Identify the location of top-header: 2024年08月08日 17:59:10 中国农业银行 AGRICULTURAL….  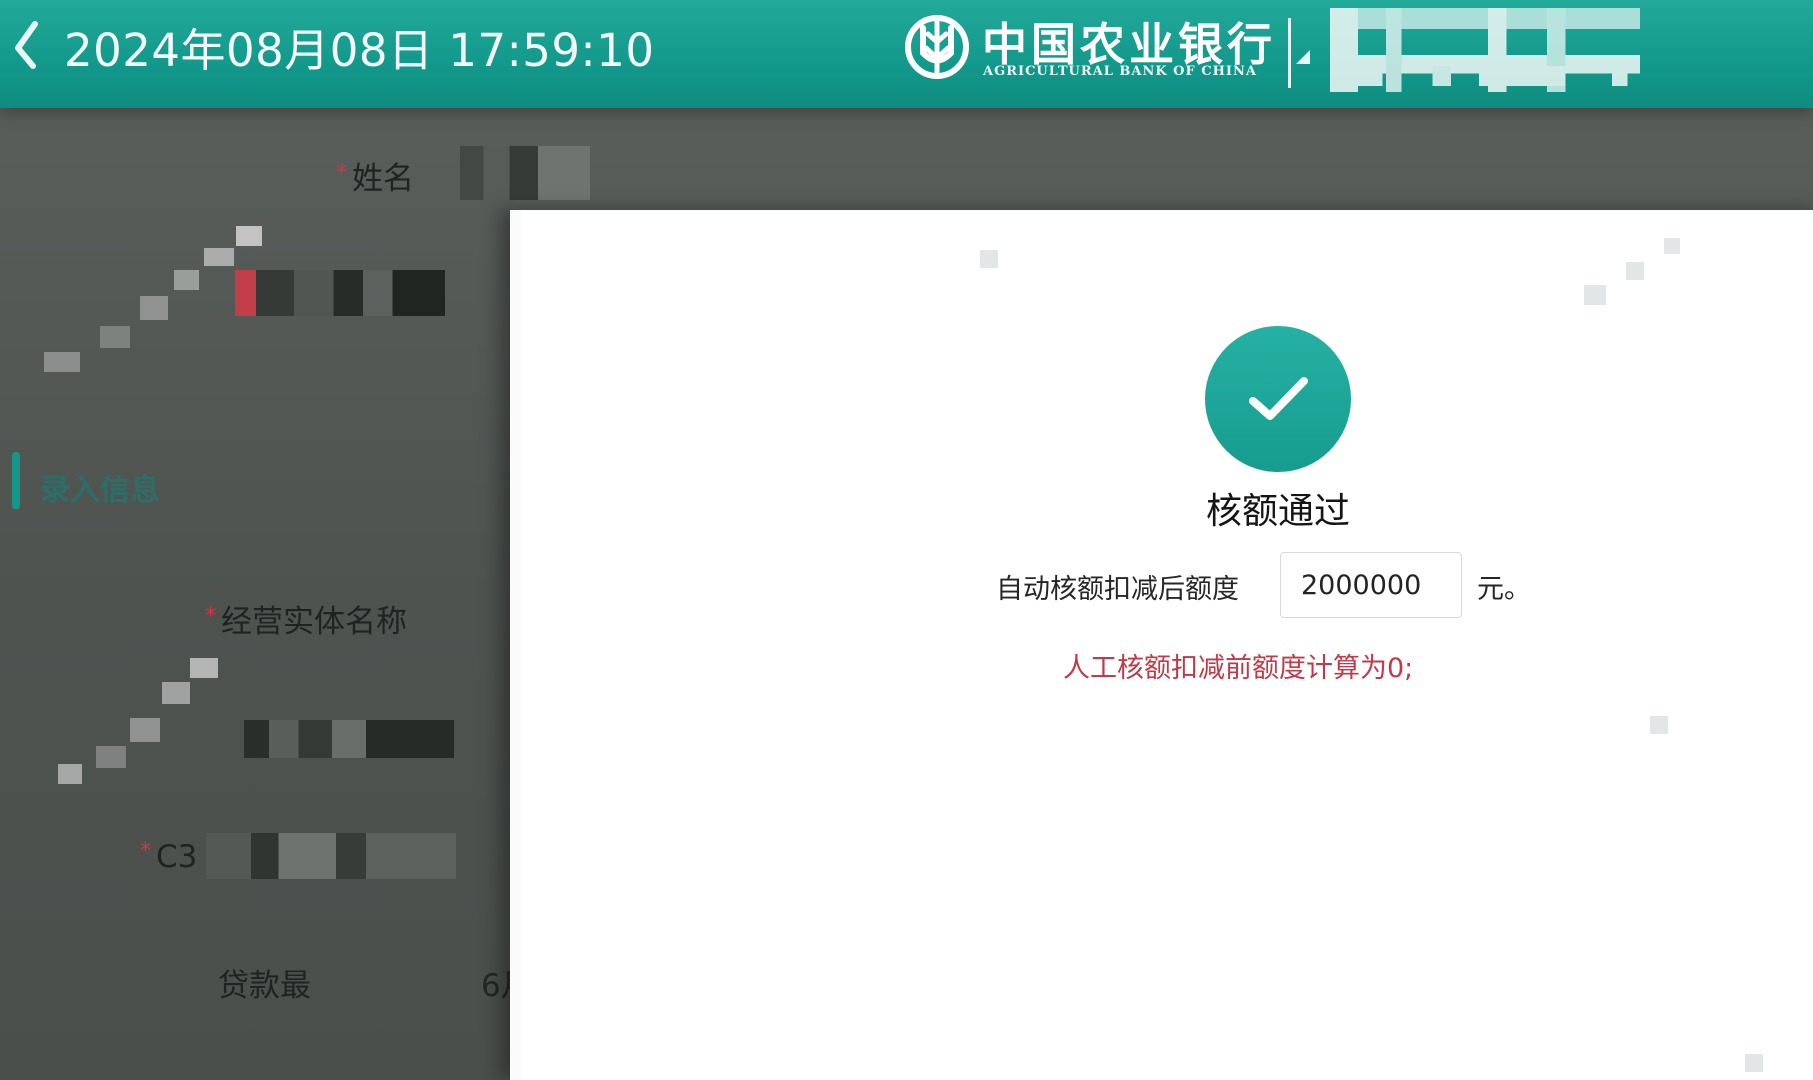
(906, 54).